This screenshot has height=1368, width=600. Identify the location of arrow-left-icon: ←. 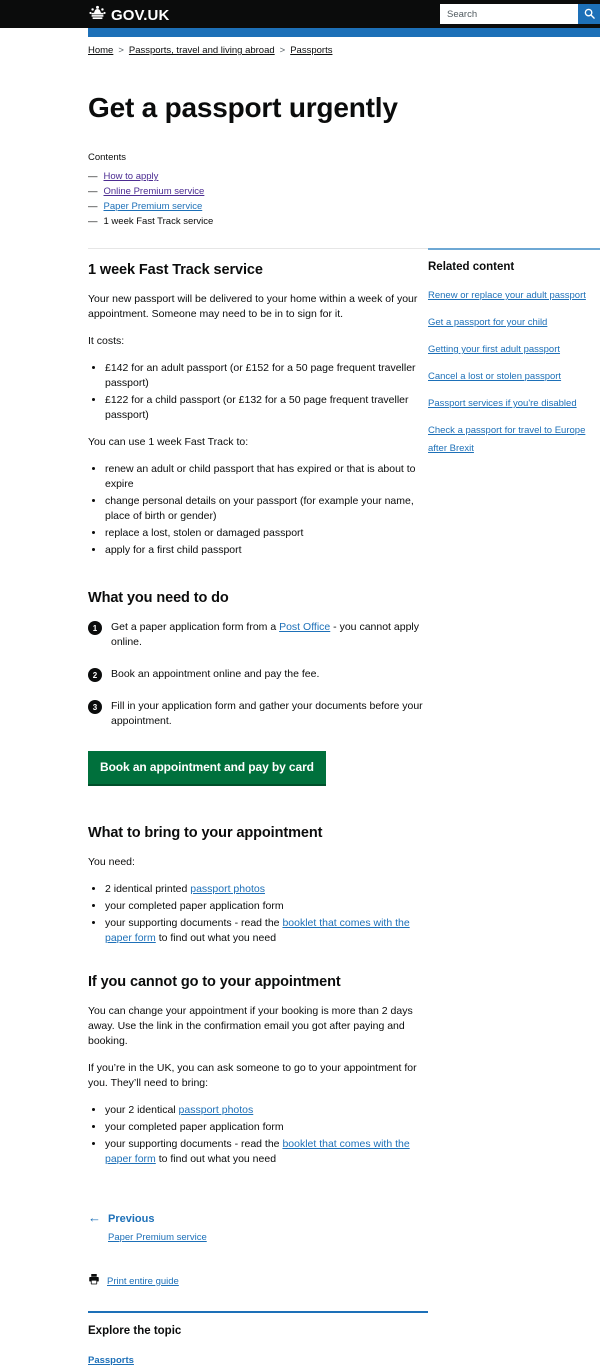
(94, 1217).